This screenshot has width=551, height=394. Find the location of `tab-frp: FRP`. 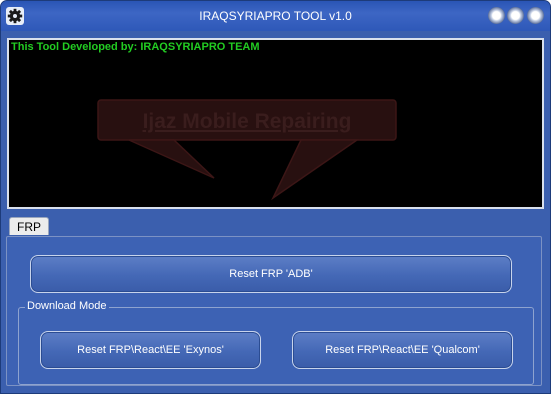

tab-frp: FRP is located at coordinates (29, 226).